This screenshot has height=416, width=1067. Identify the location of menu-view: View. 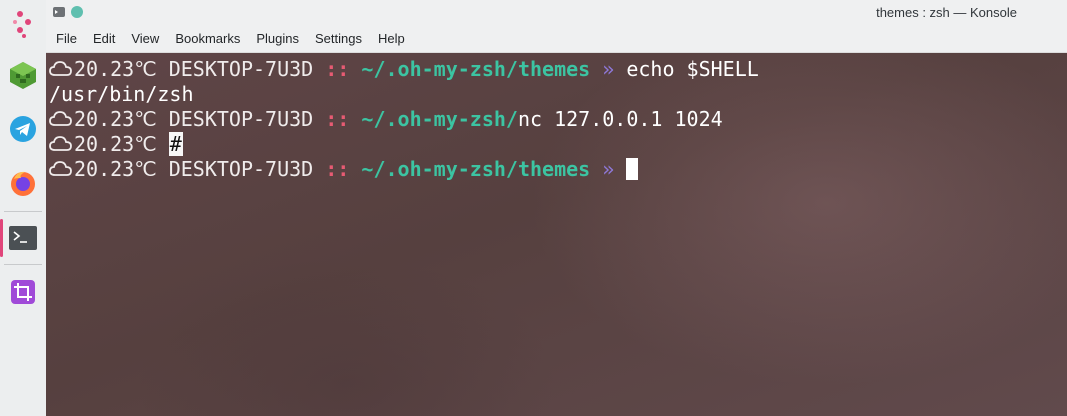
(145, 39).